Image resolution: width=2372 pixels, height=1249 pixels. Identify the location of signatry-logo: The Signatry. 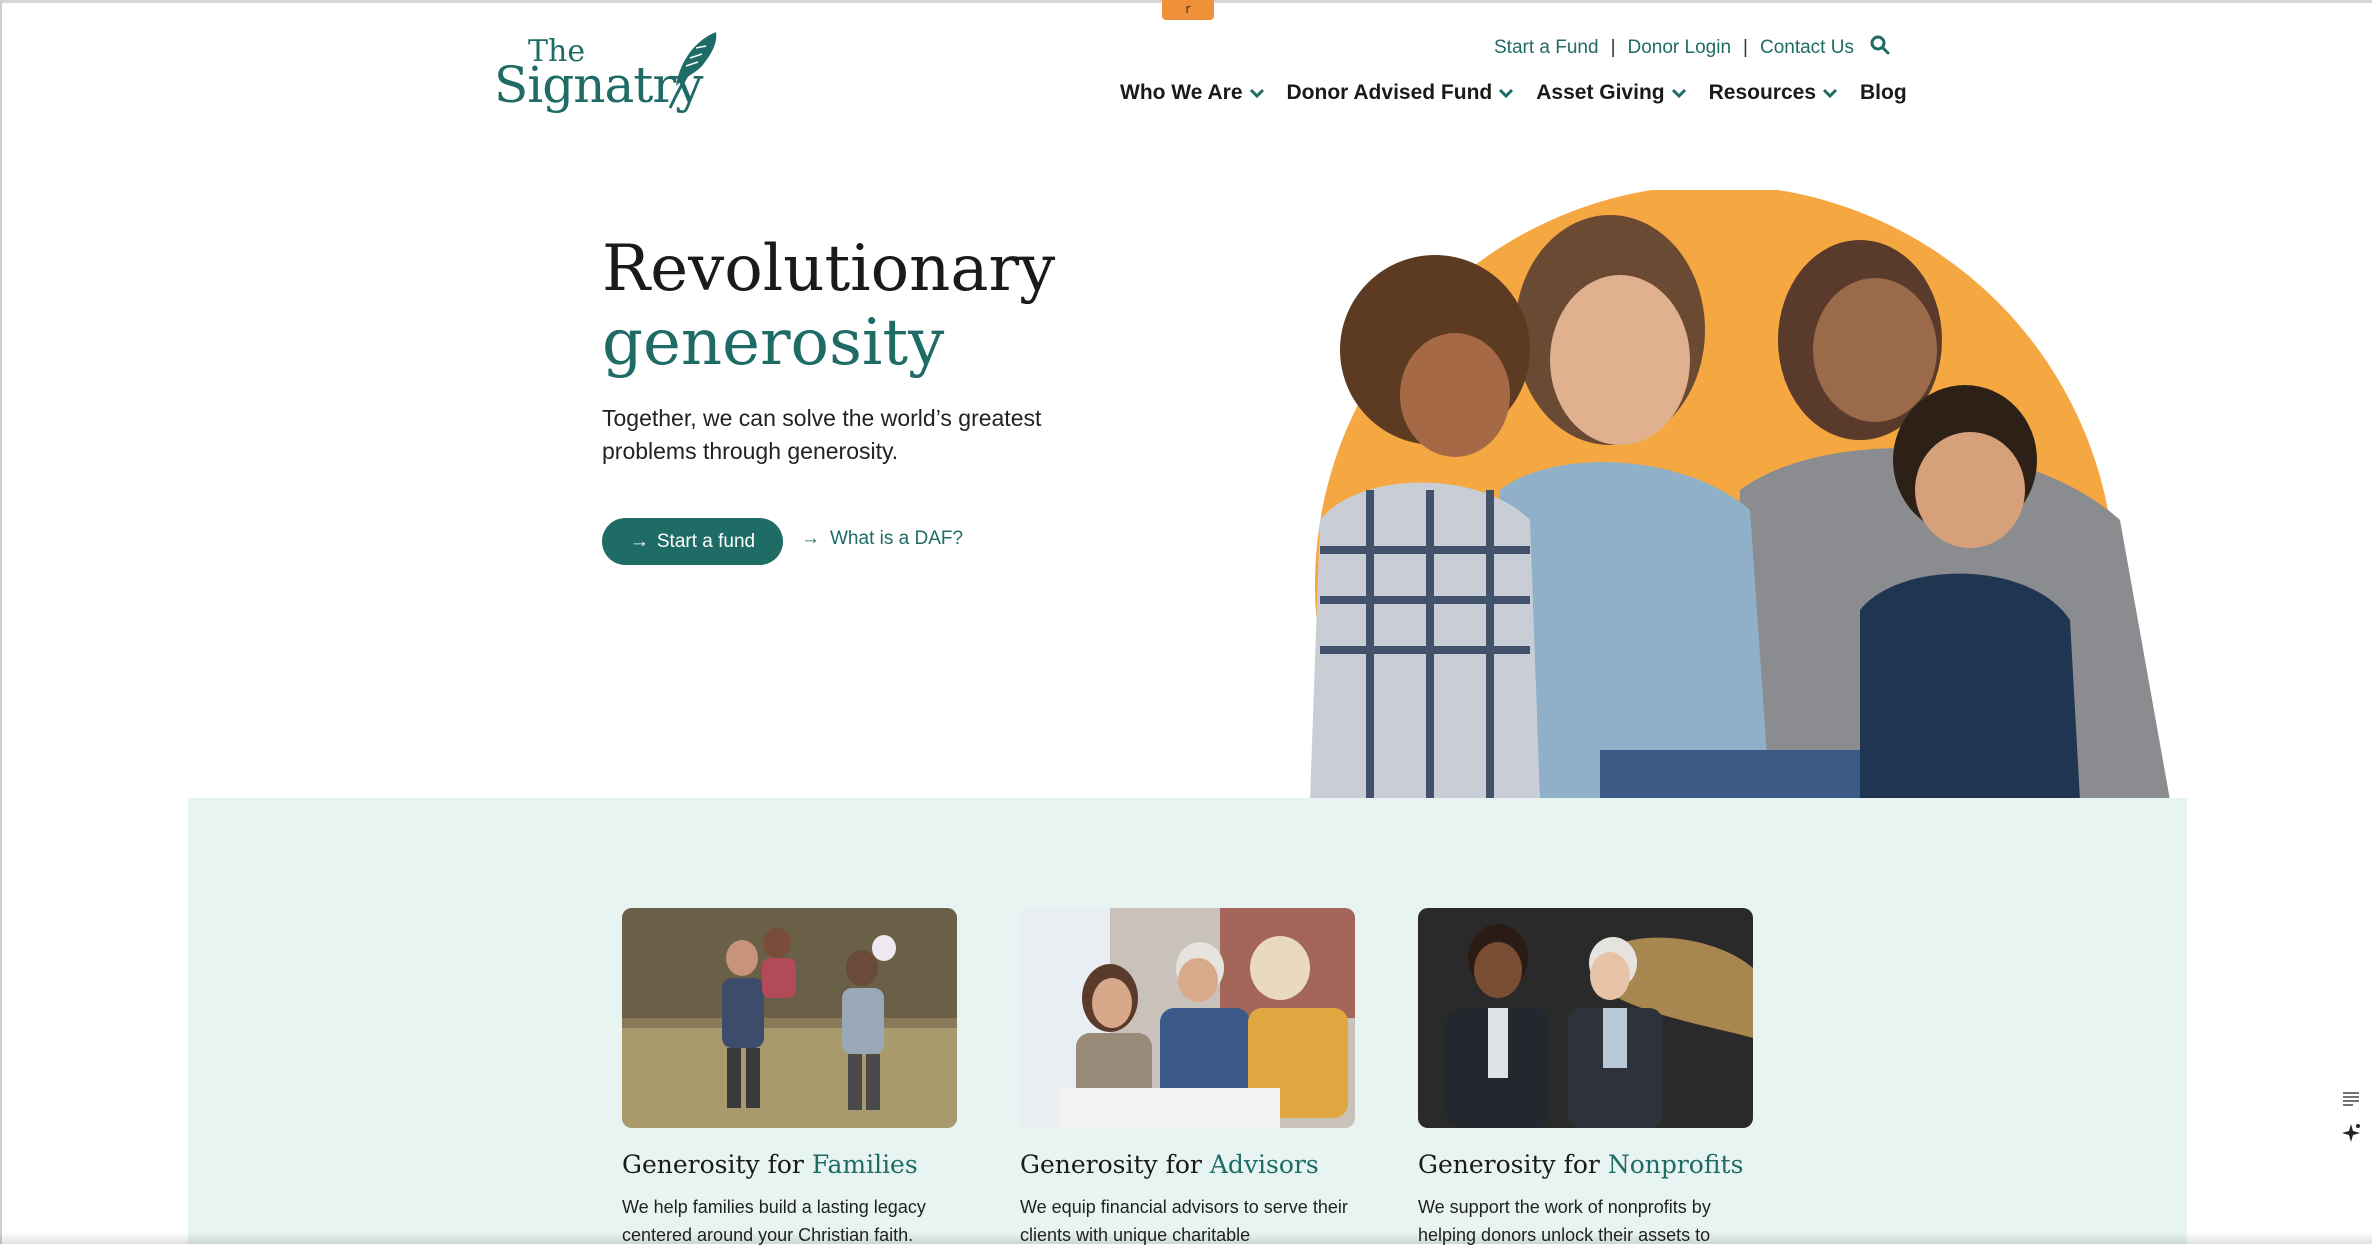
(609, 72).